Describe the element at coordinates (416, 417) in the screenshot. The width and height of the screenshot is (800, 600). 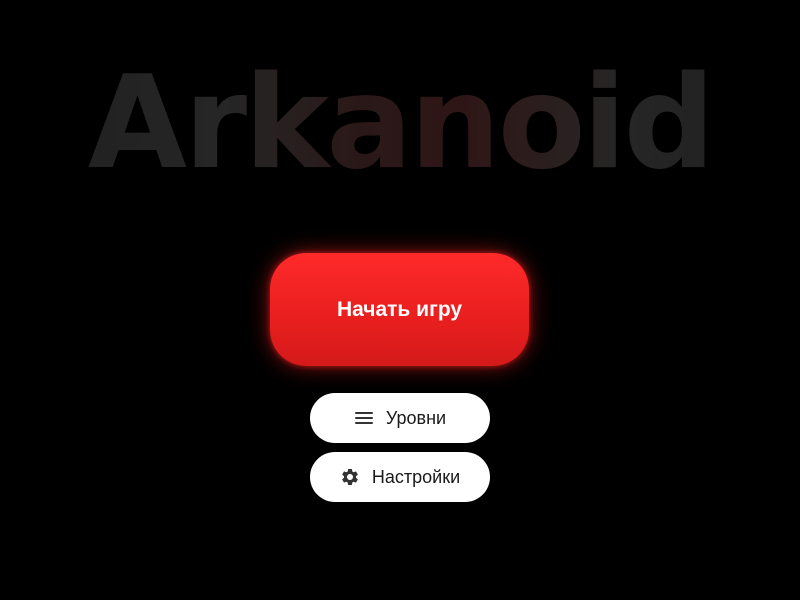
I see `levels-label: Уровни` at that location.